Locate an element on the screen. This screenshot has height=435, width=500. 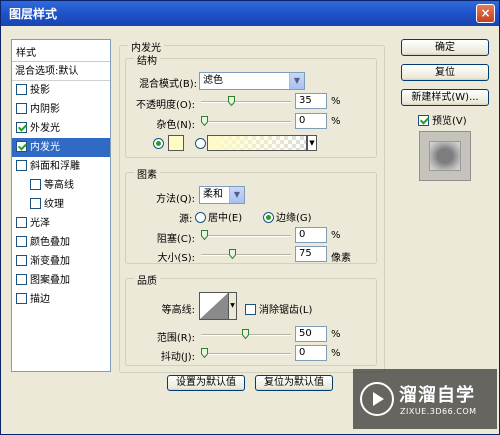
technique-label: 方法(Q): is located at coordinates (175, 199).